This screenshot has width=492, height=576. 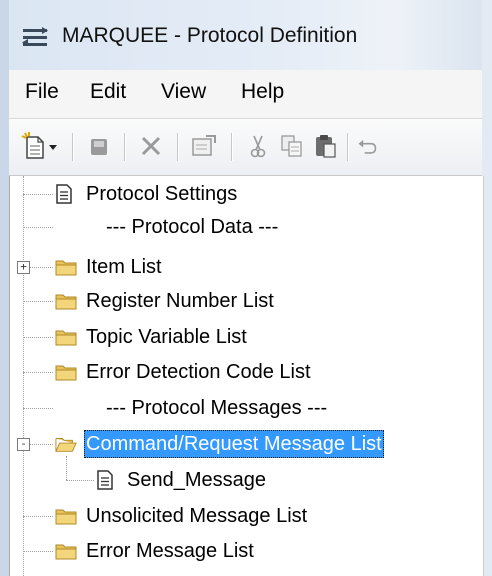 What do you see at coordinates (53, 147) in the screenshot?
I see `chevron-down-icon` at bounding box center [53, 147].